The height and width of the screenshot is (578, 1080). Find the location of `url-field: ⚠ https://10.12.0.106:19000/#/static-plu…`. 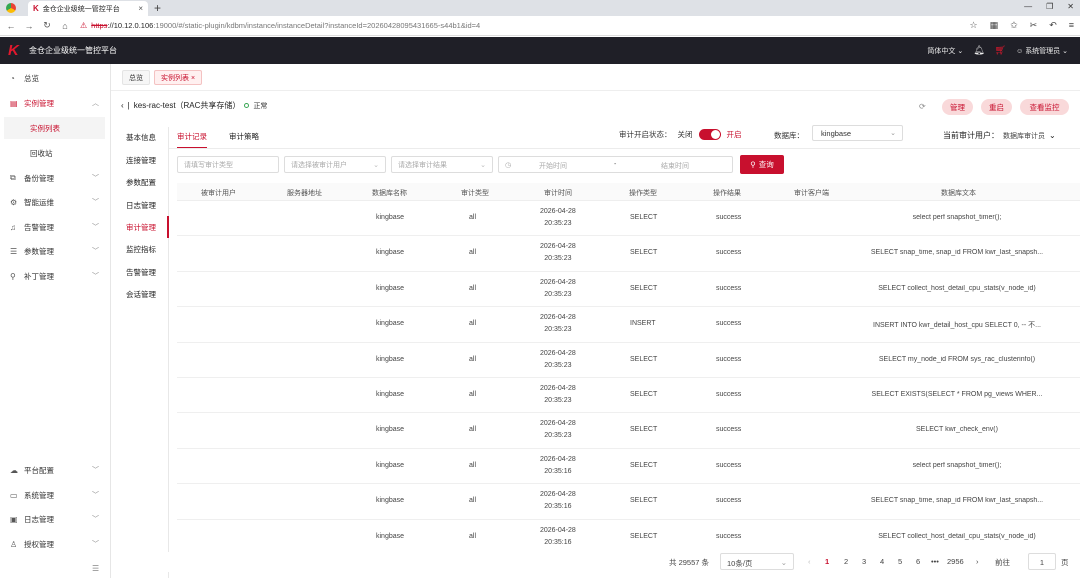

url-field: ⚠ https://10.12.0.106:19000/#/static-plu… is located at coordinates (280, 25).